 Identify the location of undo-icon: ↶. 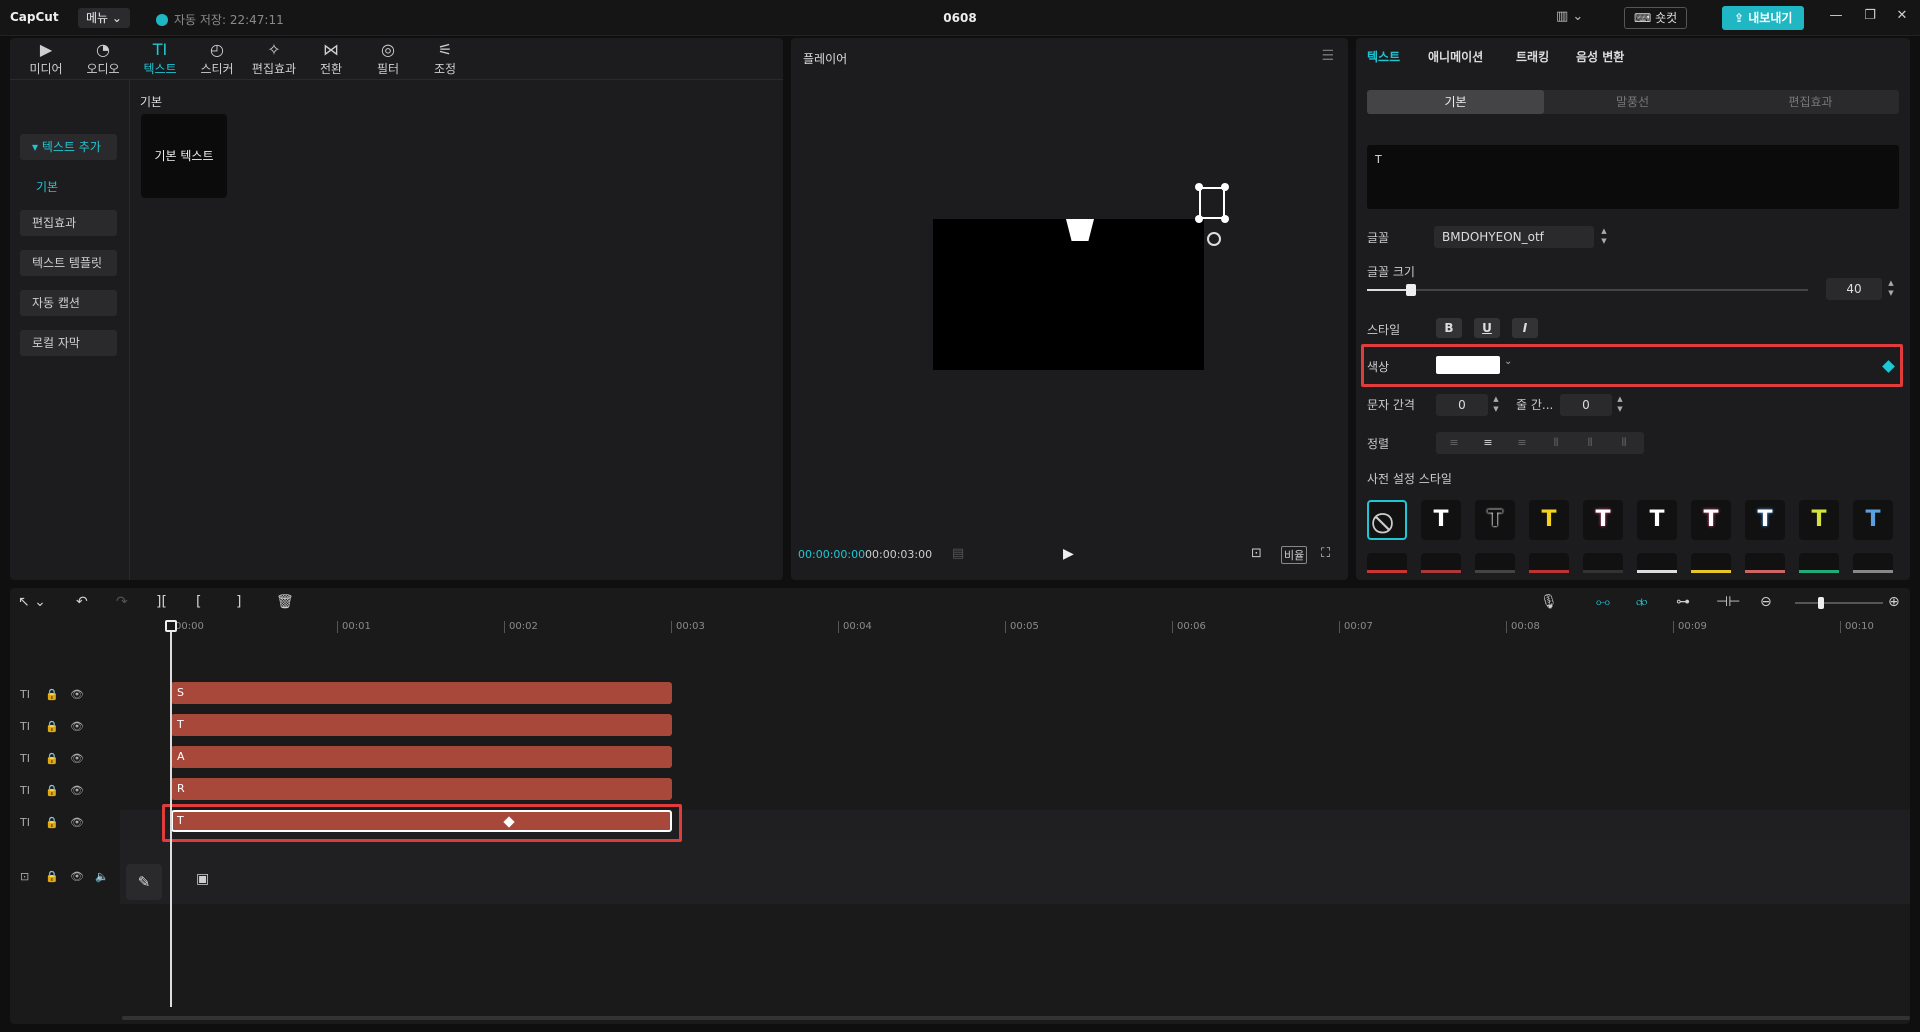
(82, 602).